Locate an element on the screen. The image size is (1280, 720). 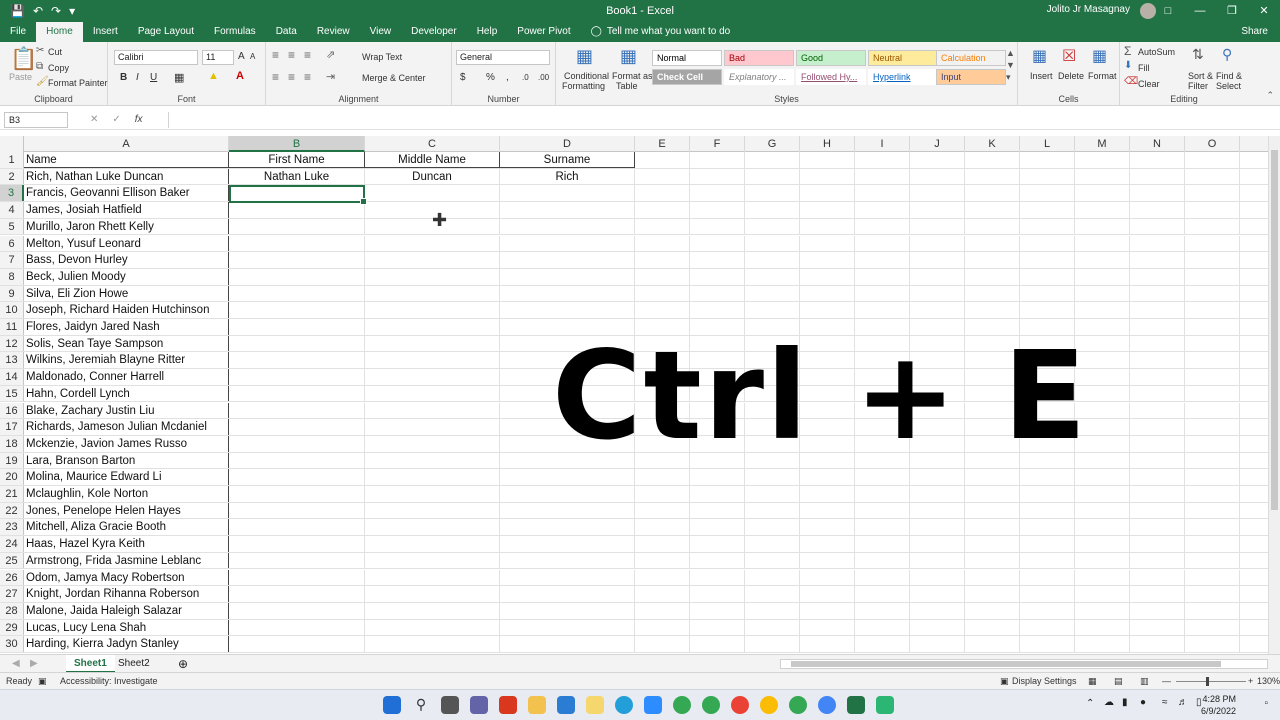
cell-a3: Francis, Geovanni Ellison Baker is located at coordinates (126, 193).